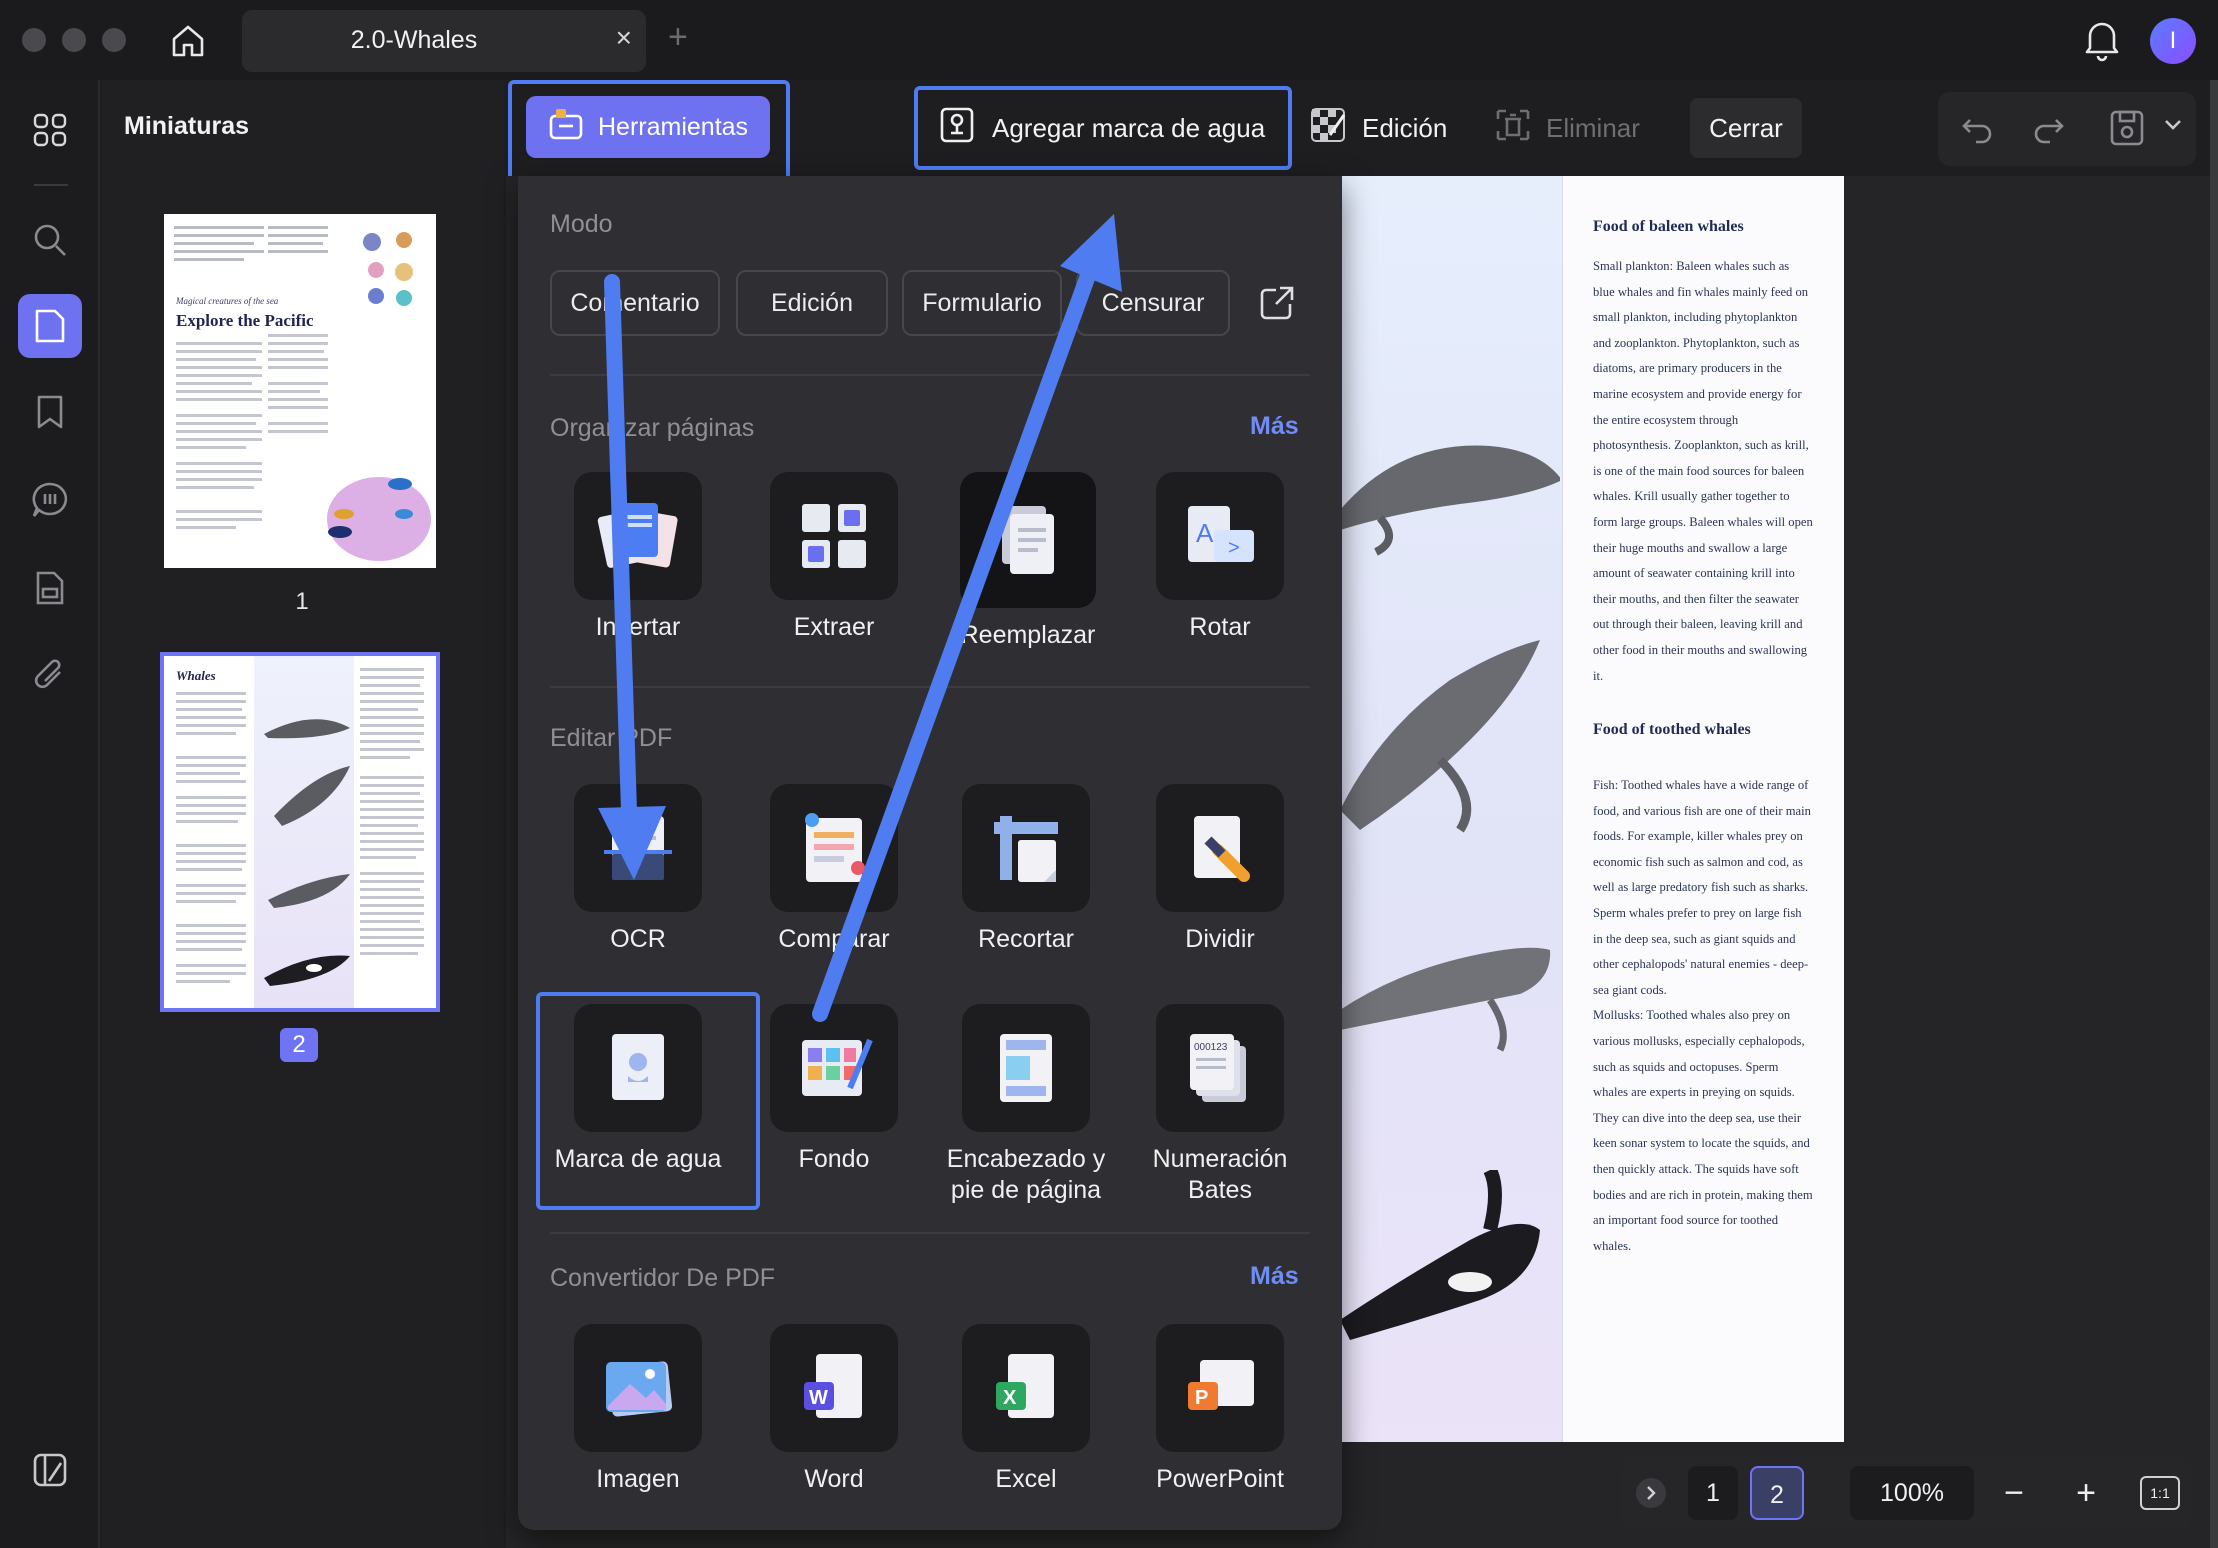 The image size is (2218, 1548). Describe the element at coordinates (188, 41) in the screenshot. I see `home-icon` at that location.